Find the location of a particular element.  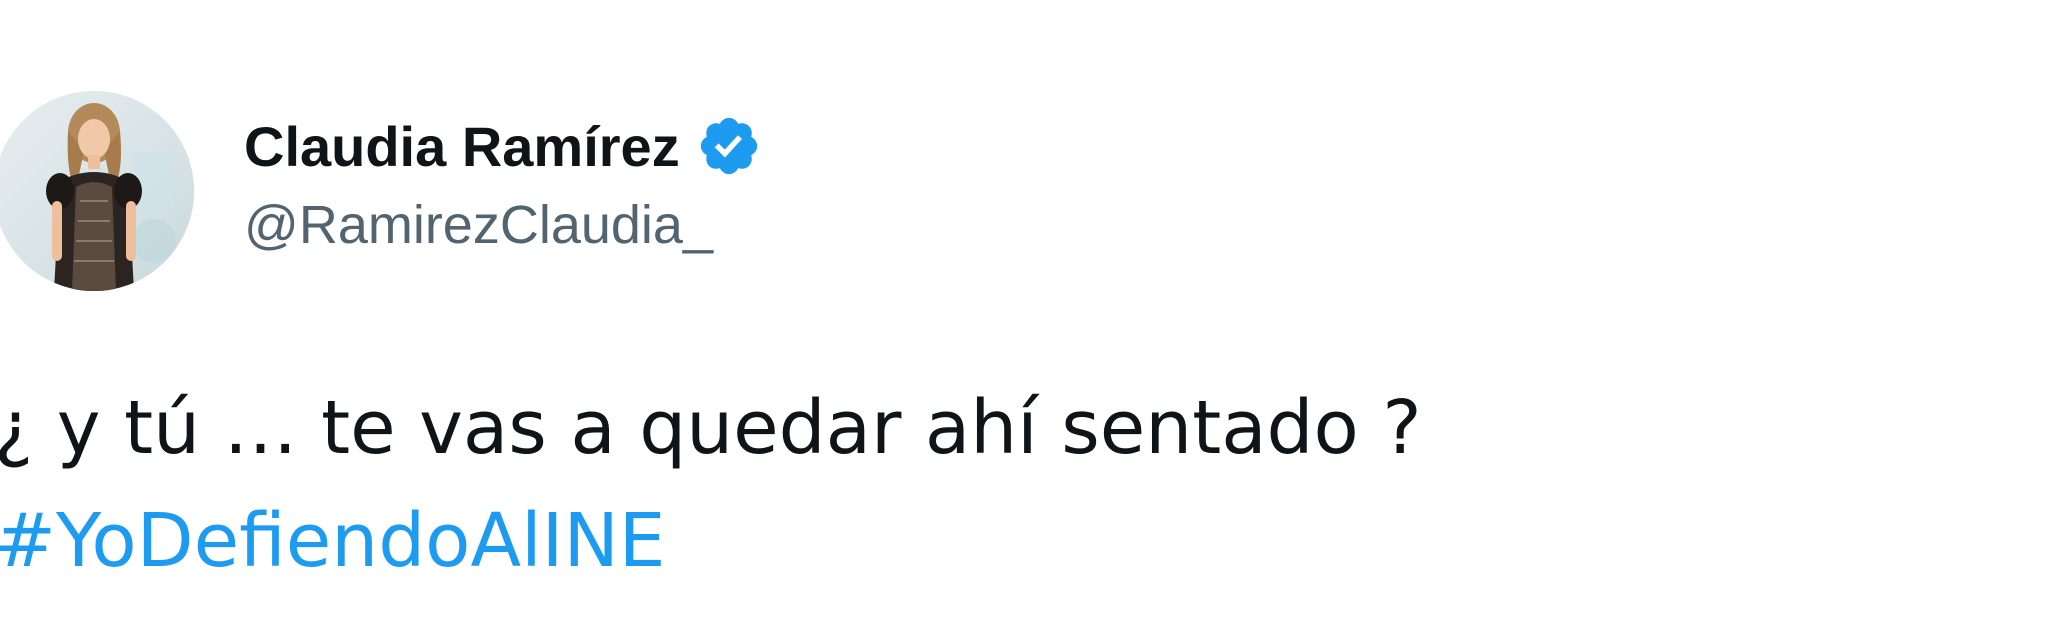

profile-photo-icon is located at coordinates (97, 191).